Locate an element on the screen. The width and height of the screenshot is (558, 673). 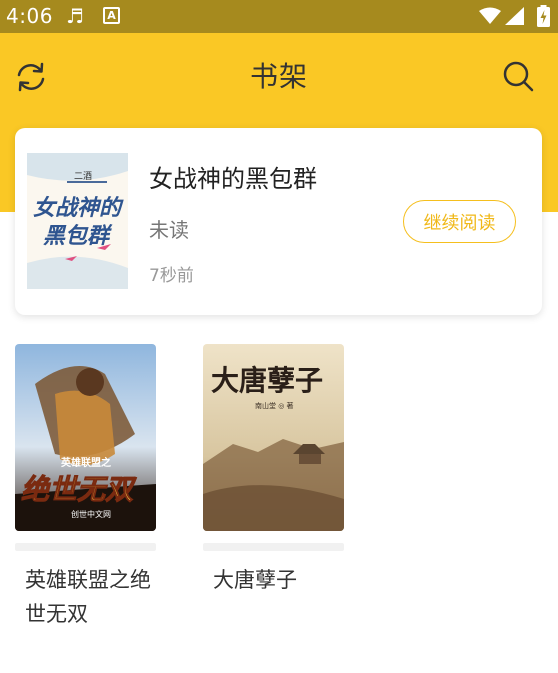
book-item-1: 英雄联盟之 绝世无双 创世中文网 英雄联盟之绝世无双 is located at coordinates (95, 494).